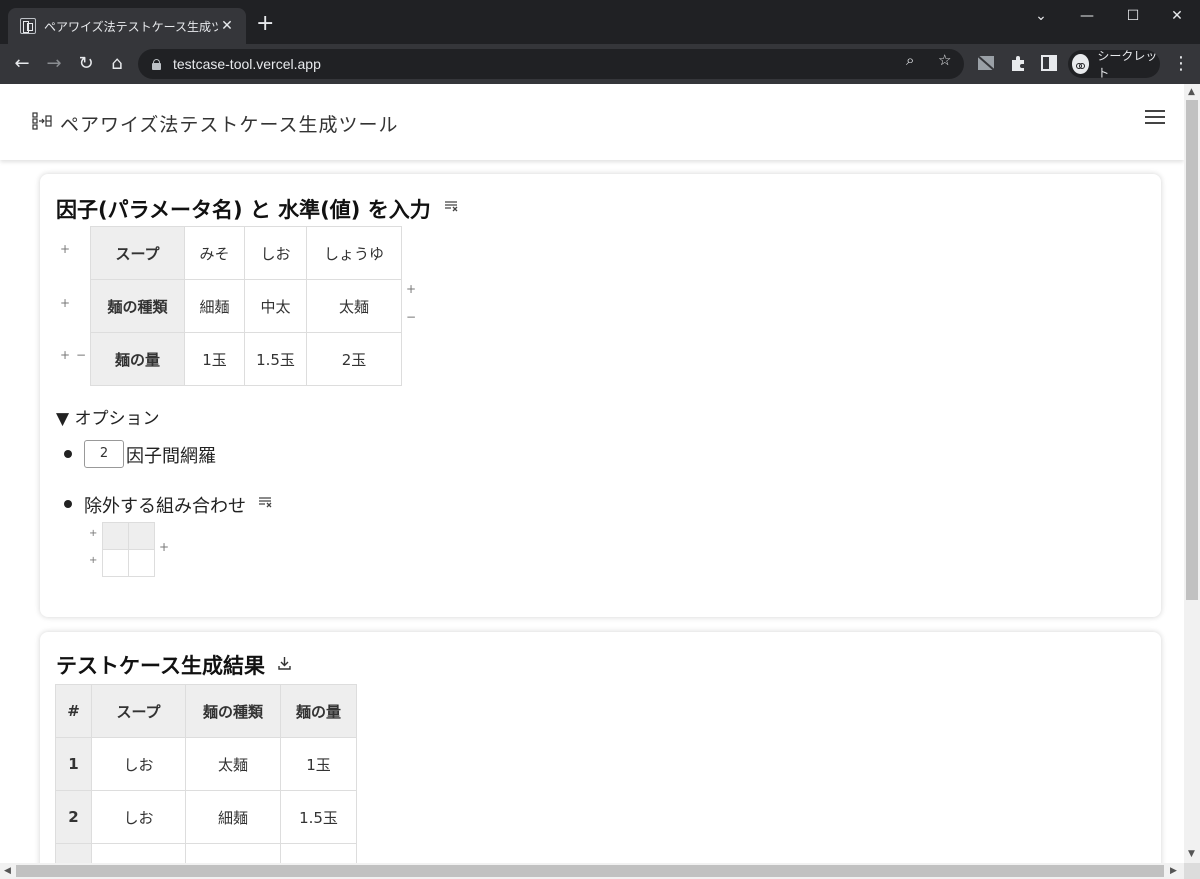 This screenshot has width=1200, height=879. I want to click on list-bullet, so click(68, 454).